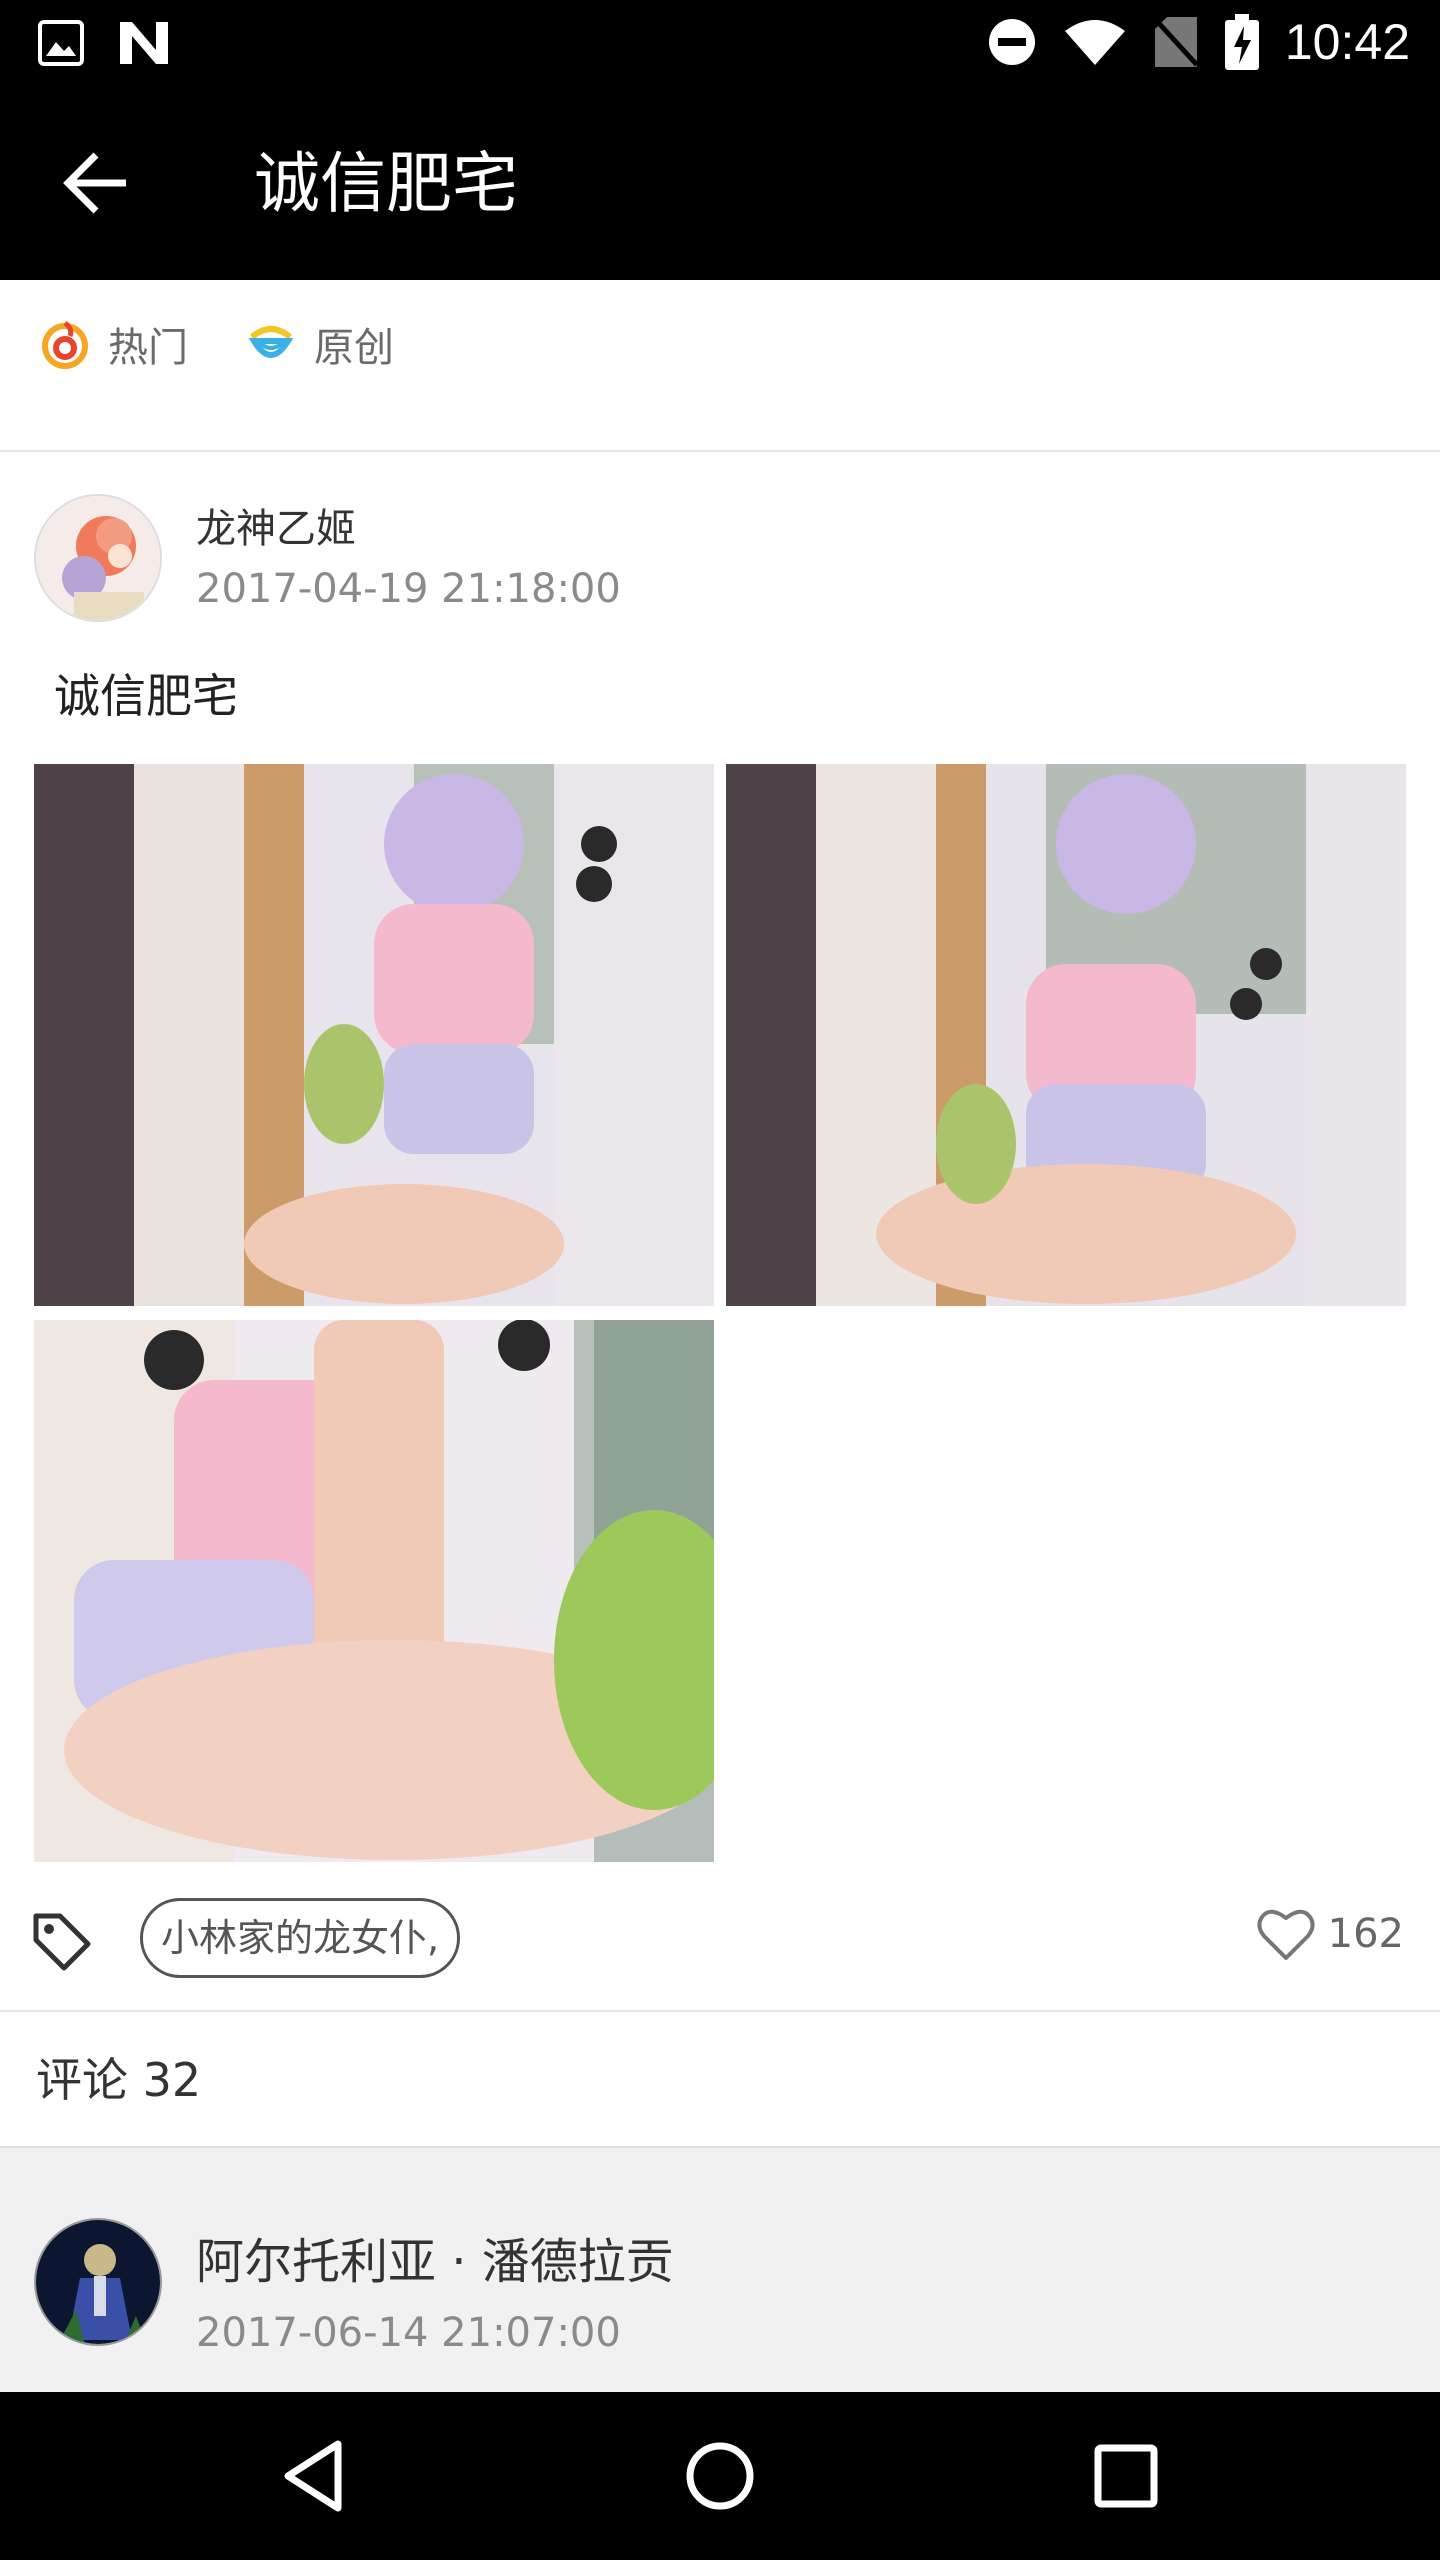 The height and width of the screenshot is (2560, 1440). Describe the element at coordinates (1094, 42) in the screenshot. I see `wifi-icon` at that location.